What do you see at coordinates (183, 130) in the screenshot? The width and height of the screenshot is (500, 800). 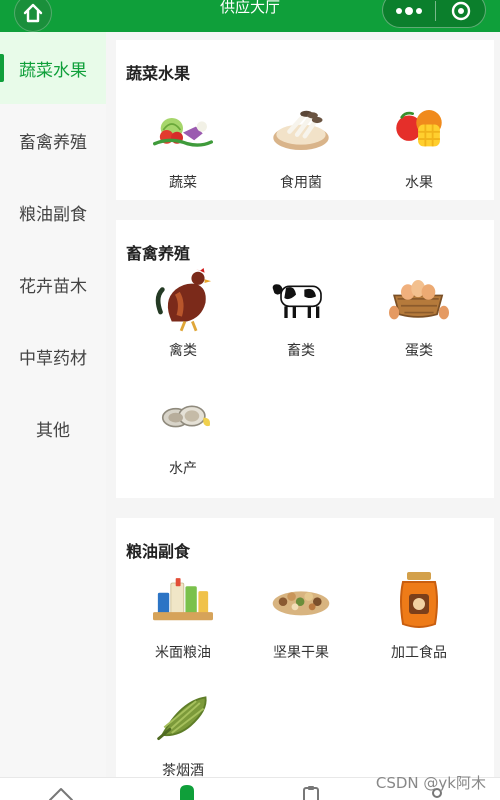 I see `vegetables-icon` at bounding box center [183, 130].